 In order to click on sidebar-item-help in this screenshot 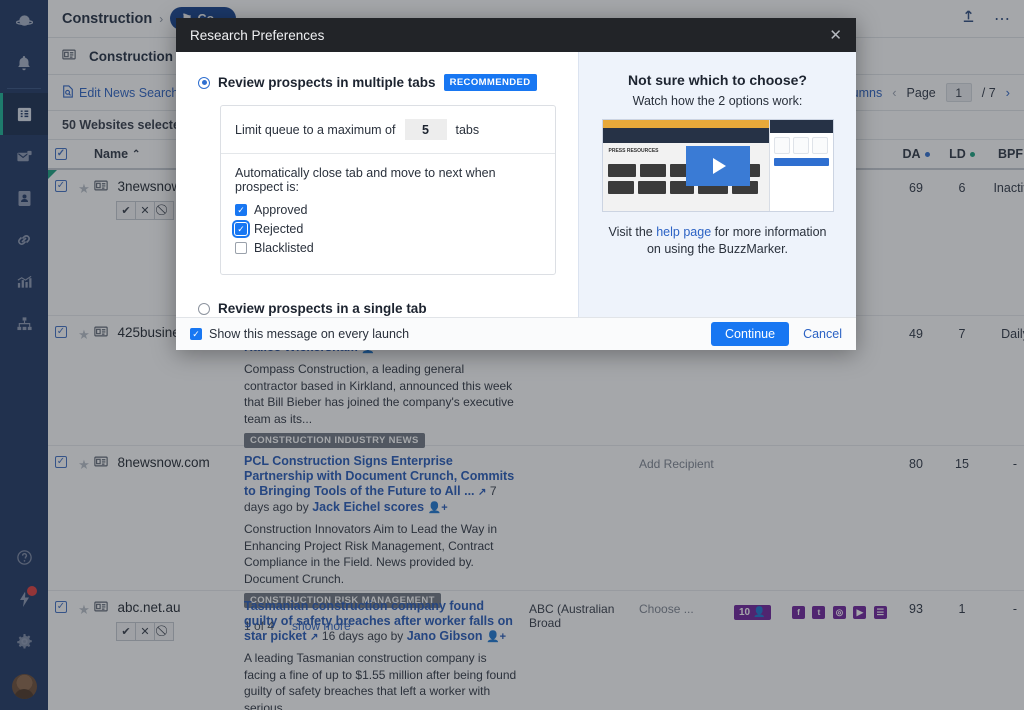, I will do `click(24, 557)`.